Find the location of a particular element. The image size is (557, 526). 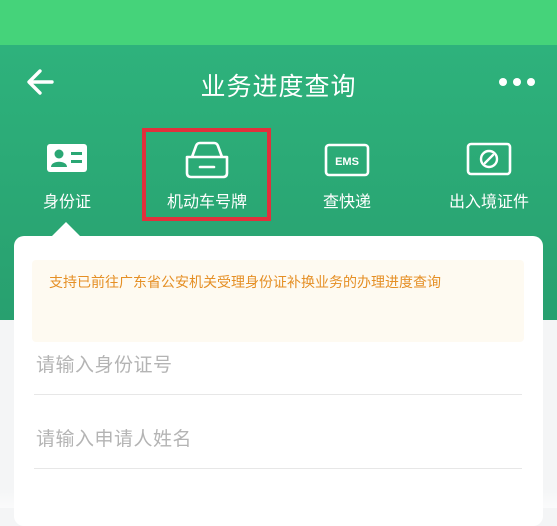

tab-express: EMS 查快递 is located at coordinates (347, 180).